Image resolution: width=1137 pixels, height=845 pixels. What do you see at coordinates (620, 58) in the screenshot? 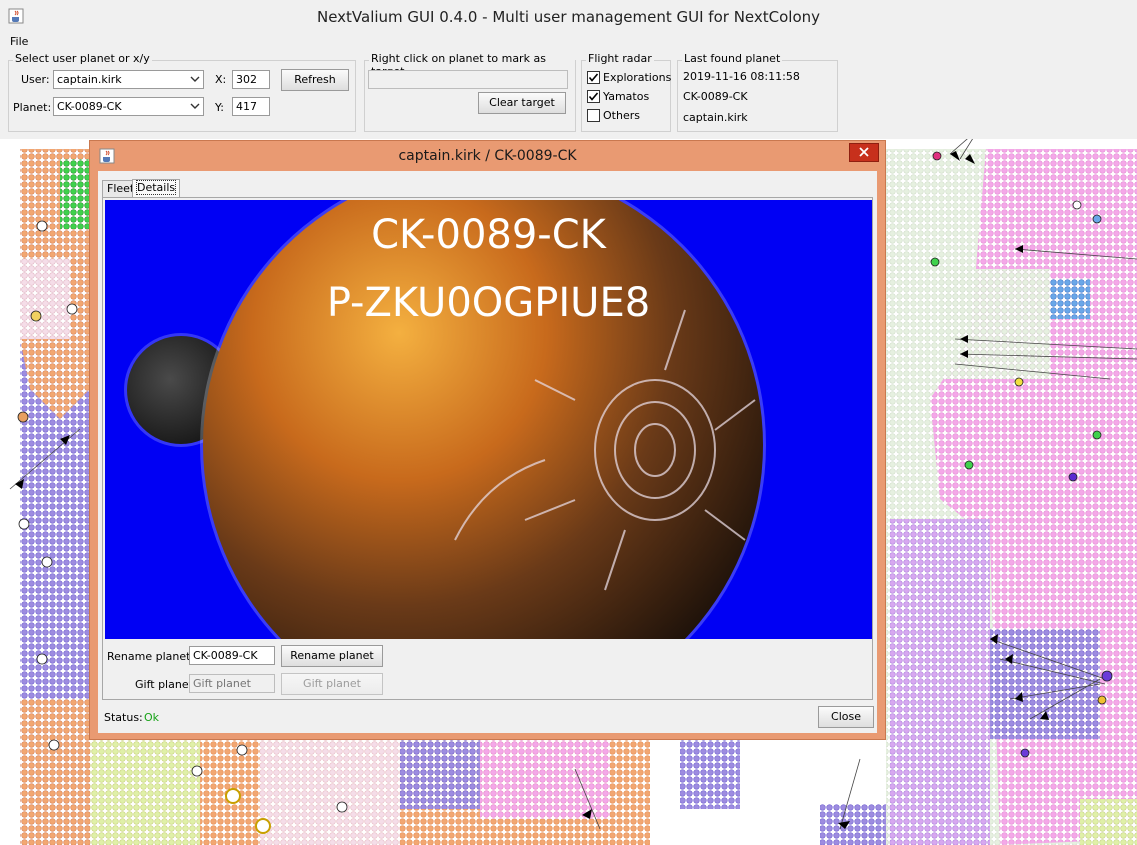
I see `flight-radar-title: Flight radar` at bounding box center [620, 58].